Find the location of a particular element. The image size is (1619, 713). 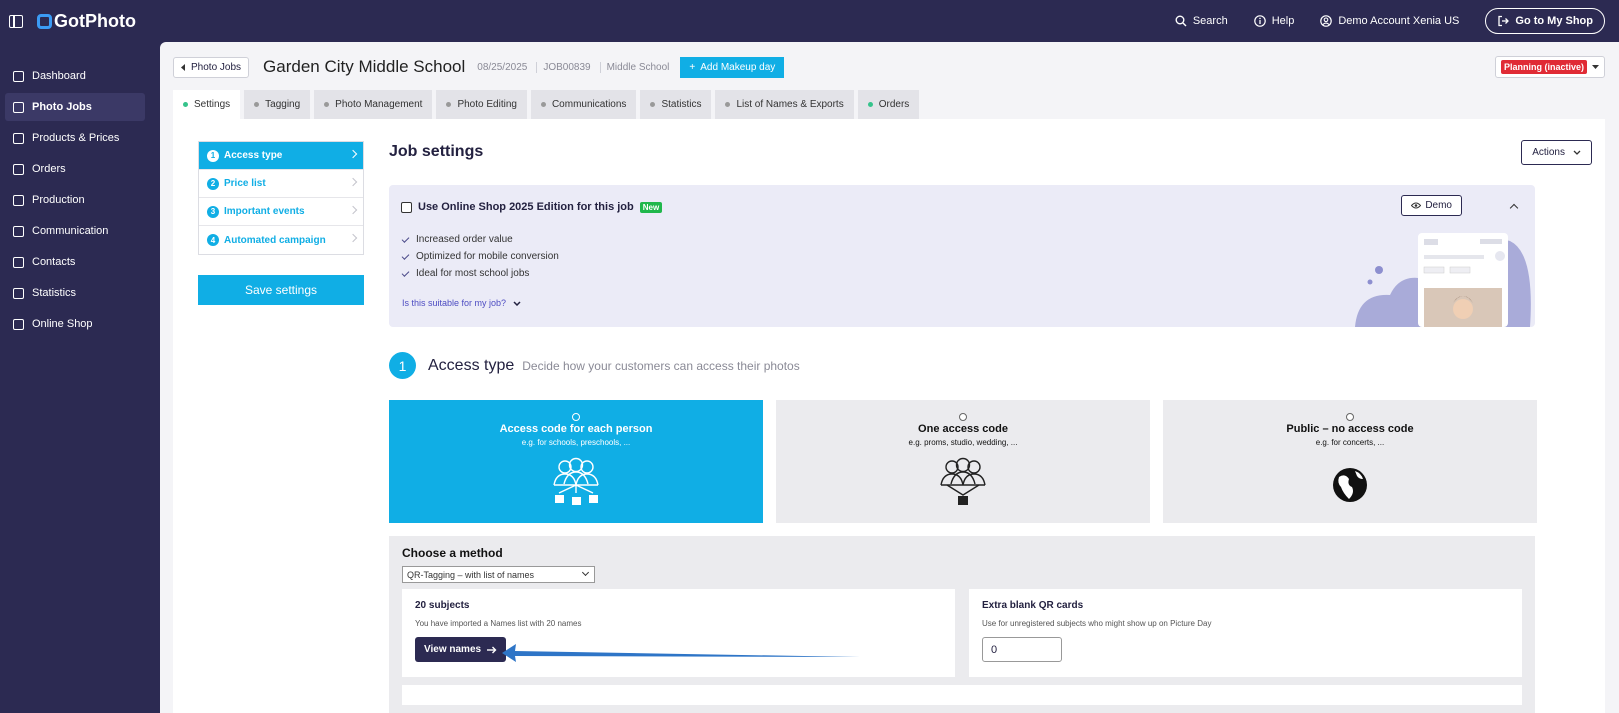

image-icon is located at coordinates (18, 107).